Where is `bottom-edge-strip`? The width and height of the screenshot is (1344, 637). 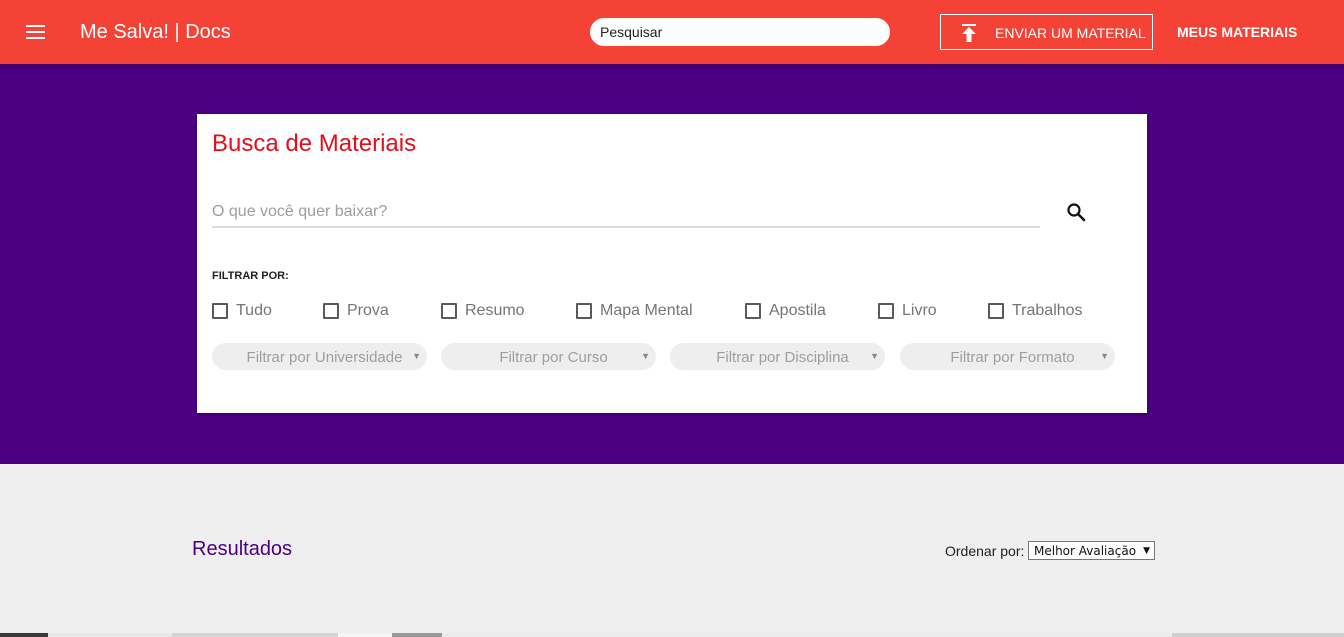 bottom-edge-strip is located at coordinates (672, 635).